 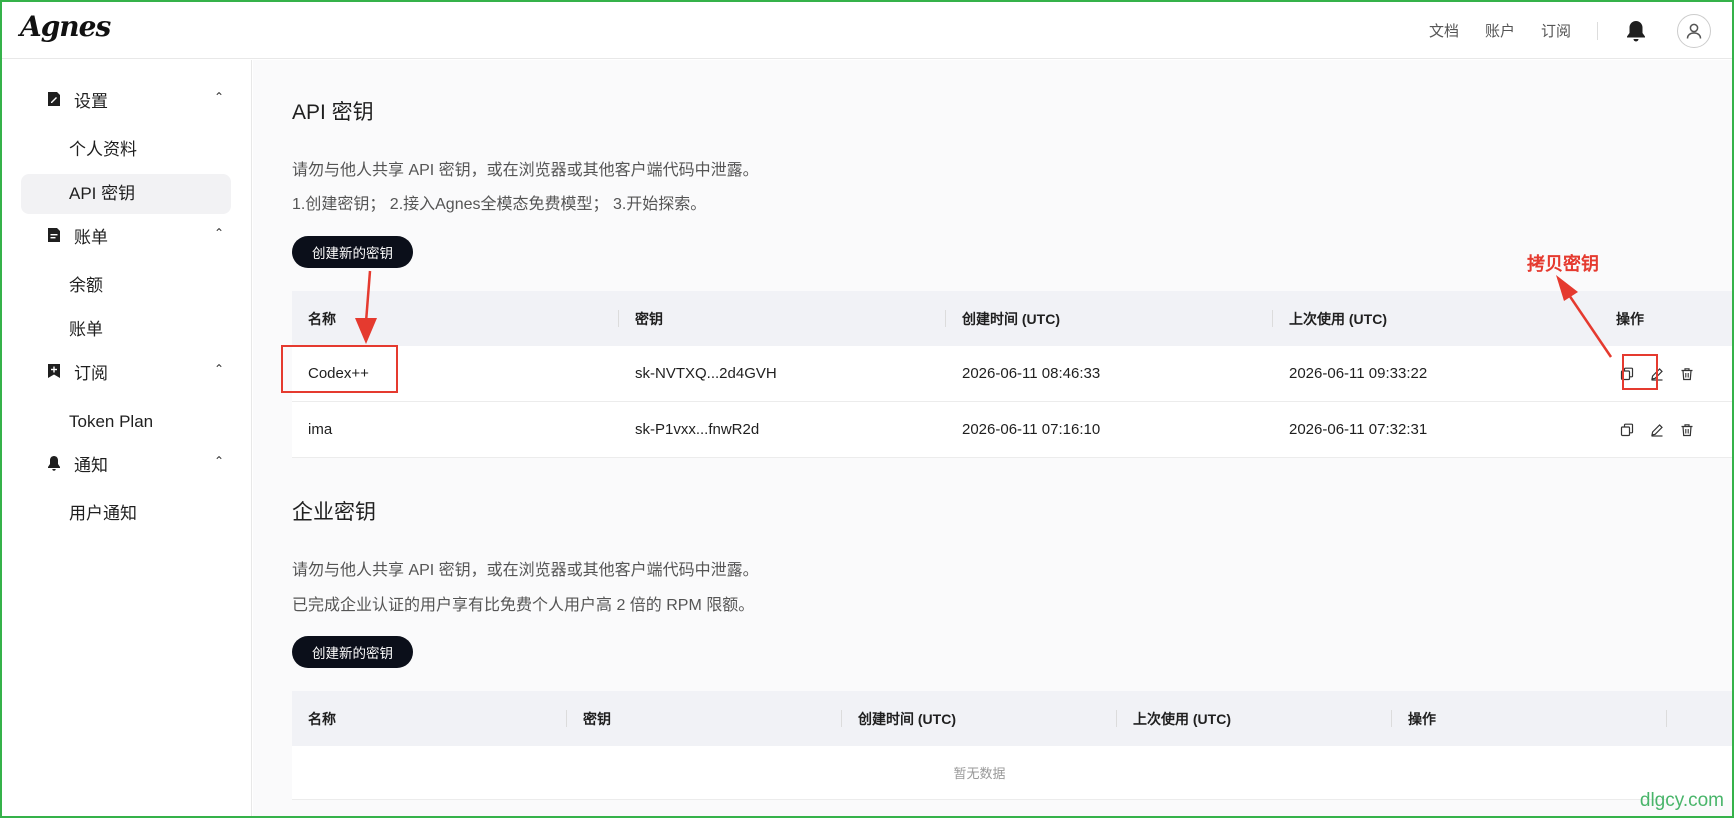 What do you see at coordinates (54, 371) in the screenshot?
I see `bookmark-plus-icon` at bounding box center [54, 371].